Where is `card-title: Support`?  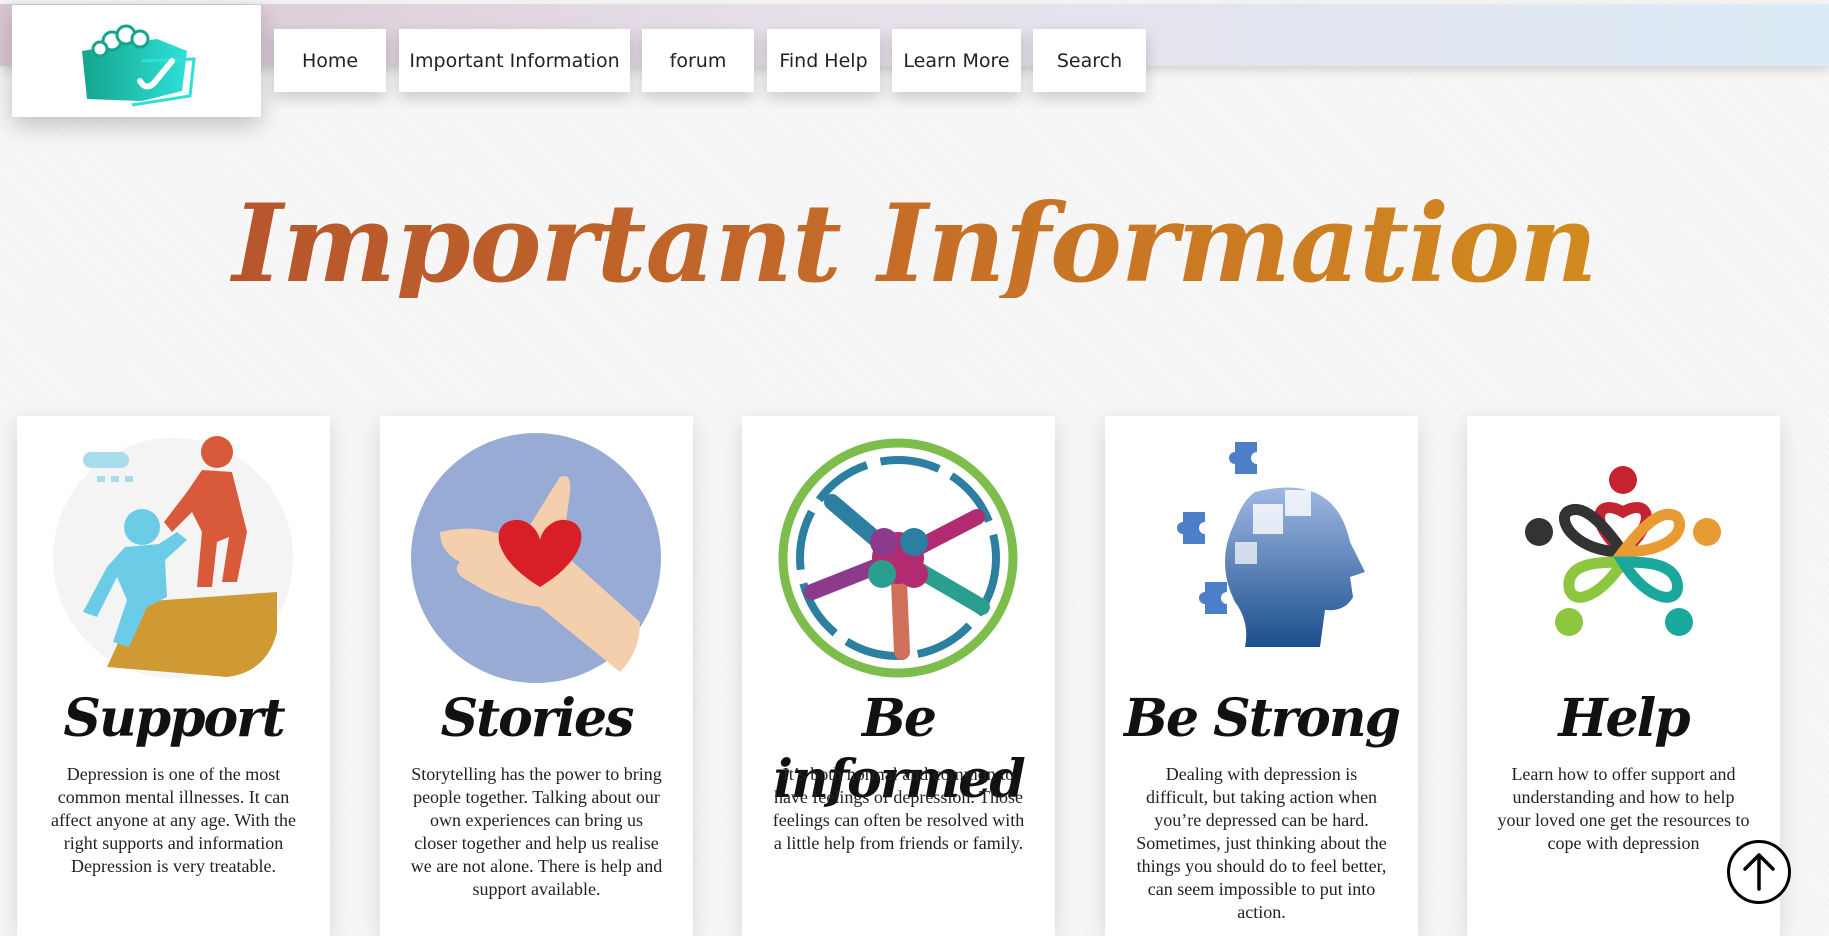 card-title: Support is located at coordinates (174, 718).